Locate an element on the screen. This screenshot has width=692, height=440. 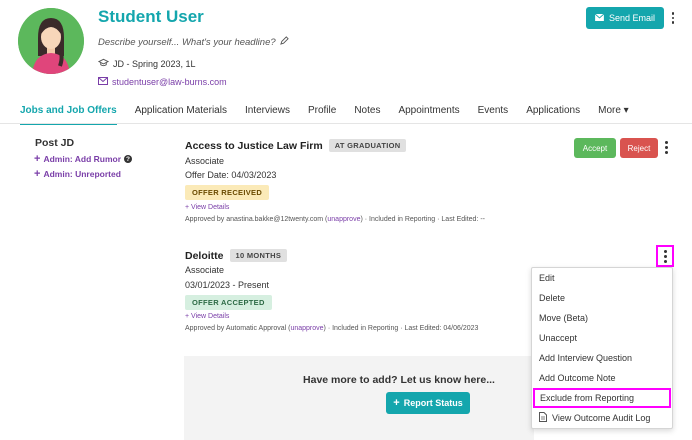
tab-notes: Notes is located at coordinates (367, 115).